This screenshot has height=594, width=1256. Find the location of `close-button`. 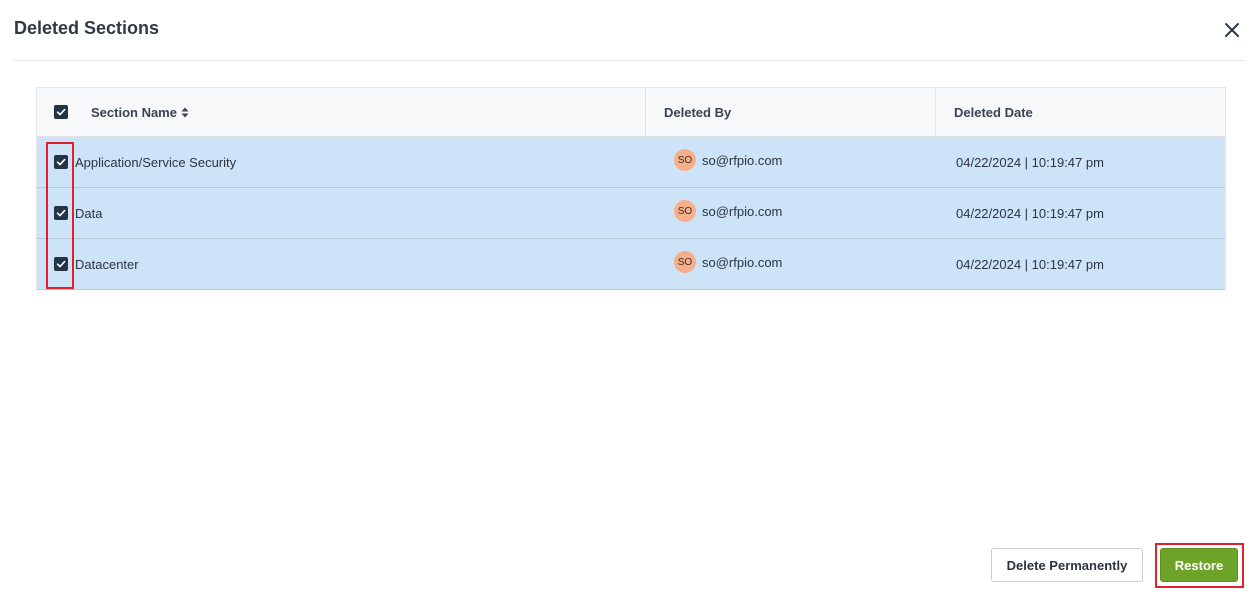

close-button is located at coordinates (1232, 30).